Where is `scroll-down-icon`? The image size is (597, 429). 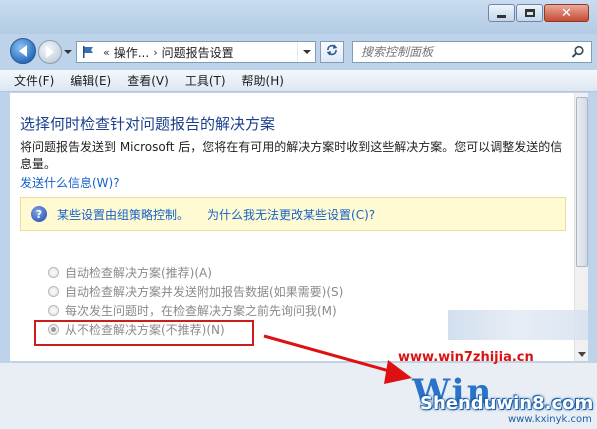 scroll-down-icon is located at coordinates (582, 354).